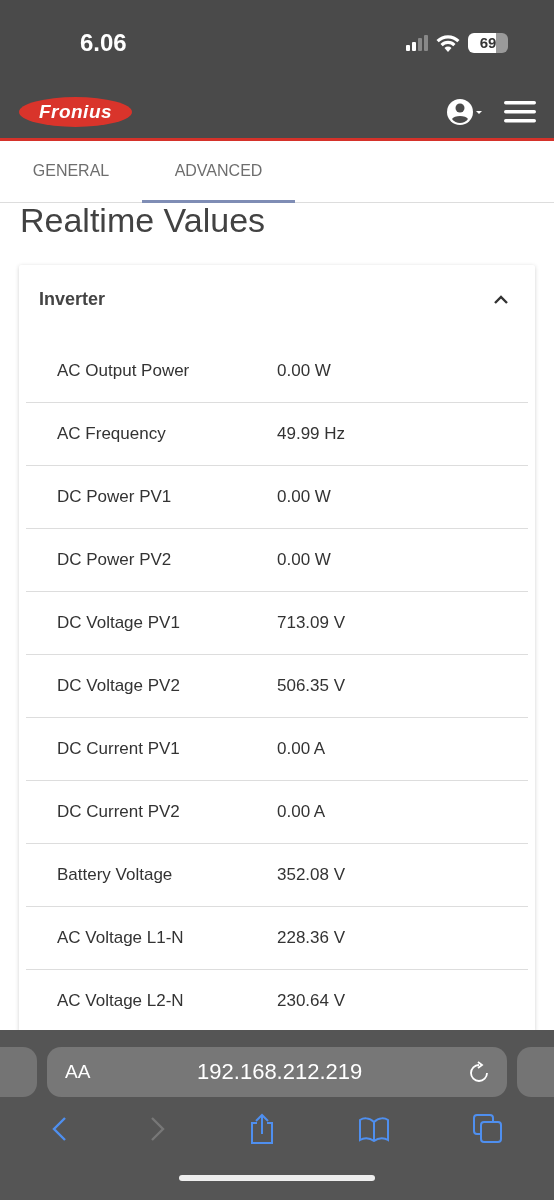 The height and width of the screenshot is (1200, 554). I want to click on tab: GENERAL, so click(71, 172).